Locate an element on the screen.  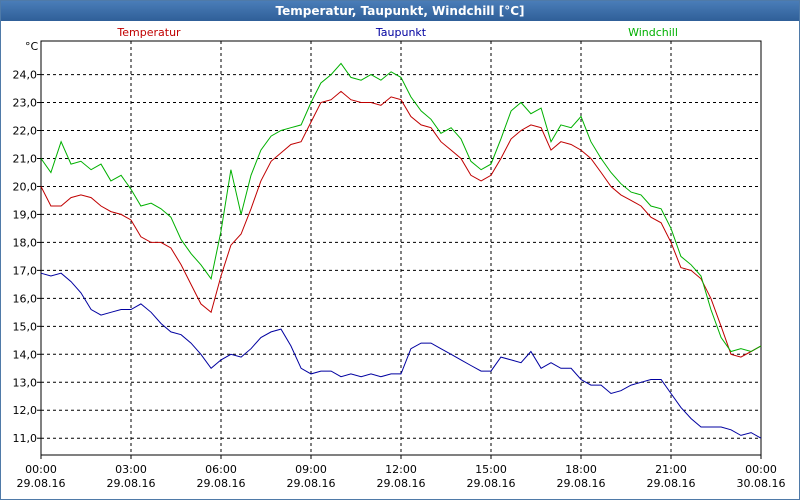
x-tick-time: 21:00 is located at coordinates (671, 469).